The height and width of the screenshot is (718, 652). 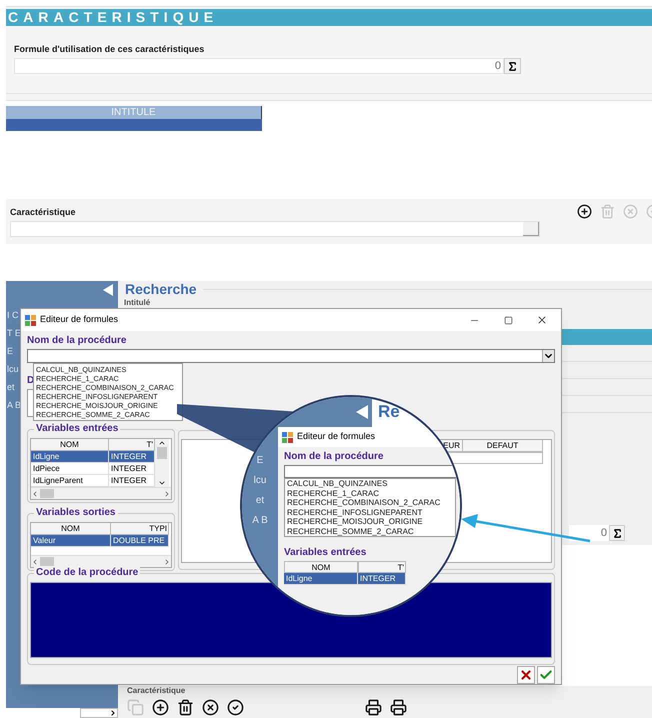 I want to click on page-title: Re, so click(x=388, y=412).